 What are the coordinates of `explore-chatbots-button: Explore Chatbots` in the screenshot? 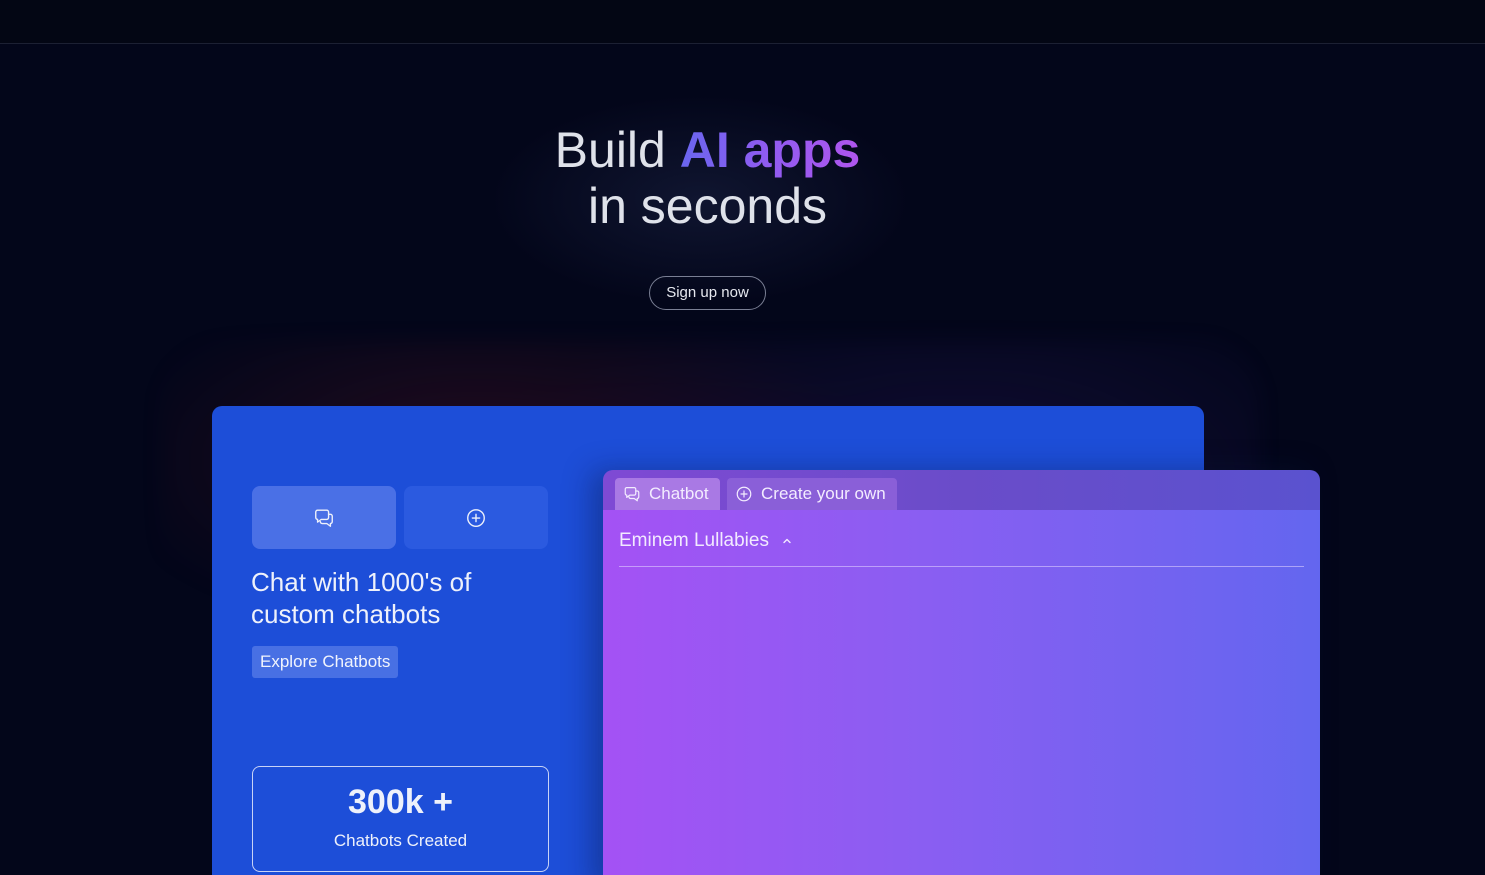 It's located at (325, 662).